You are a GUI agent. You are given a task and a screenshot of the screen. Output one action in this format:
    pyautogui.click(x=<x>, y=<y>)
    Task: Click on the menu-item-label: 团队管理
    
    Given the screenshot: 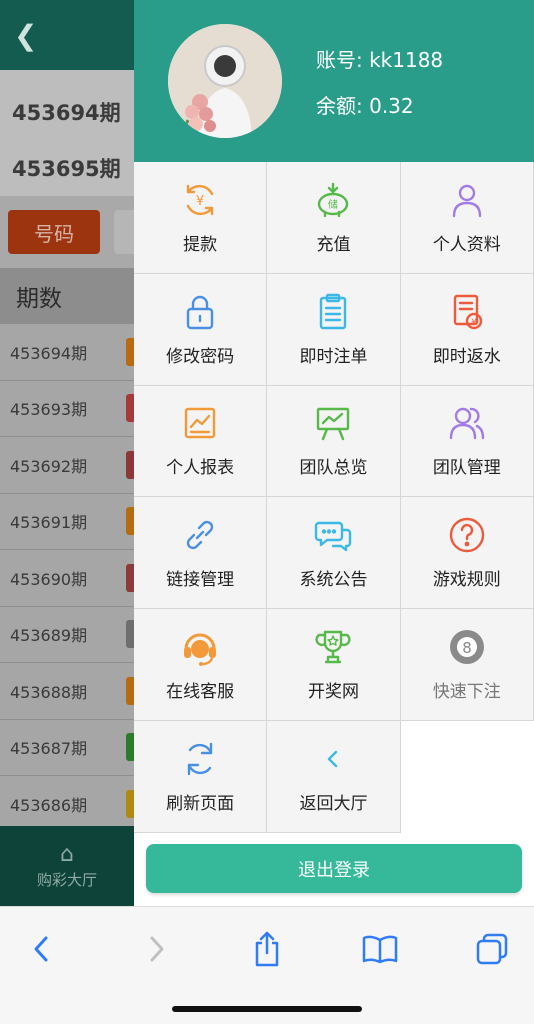 What is the action you would take?
    pyautogui.click(x=466, y=468)
    